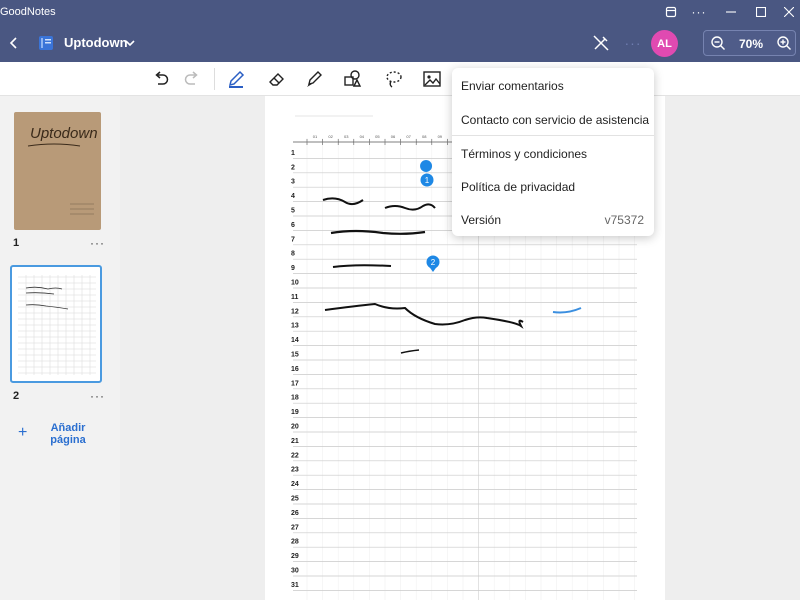 This screenshot has height=600, width=800. Describe the element at coordinates (553, 118) in the screenshot. I see `menu-item-contact-support: Contacto con servicio de asistencia` at that location.